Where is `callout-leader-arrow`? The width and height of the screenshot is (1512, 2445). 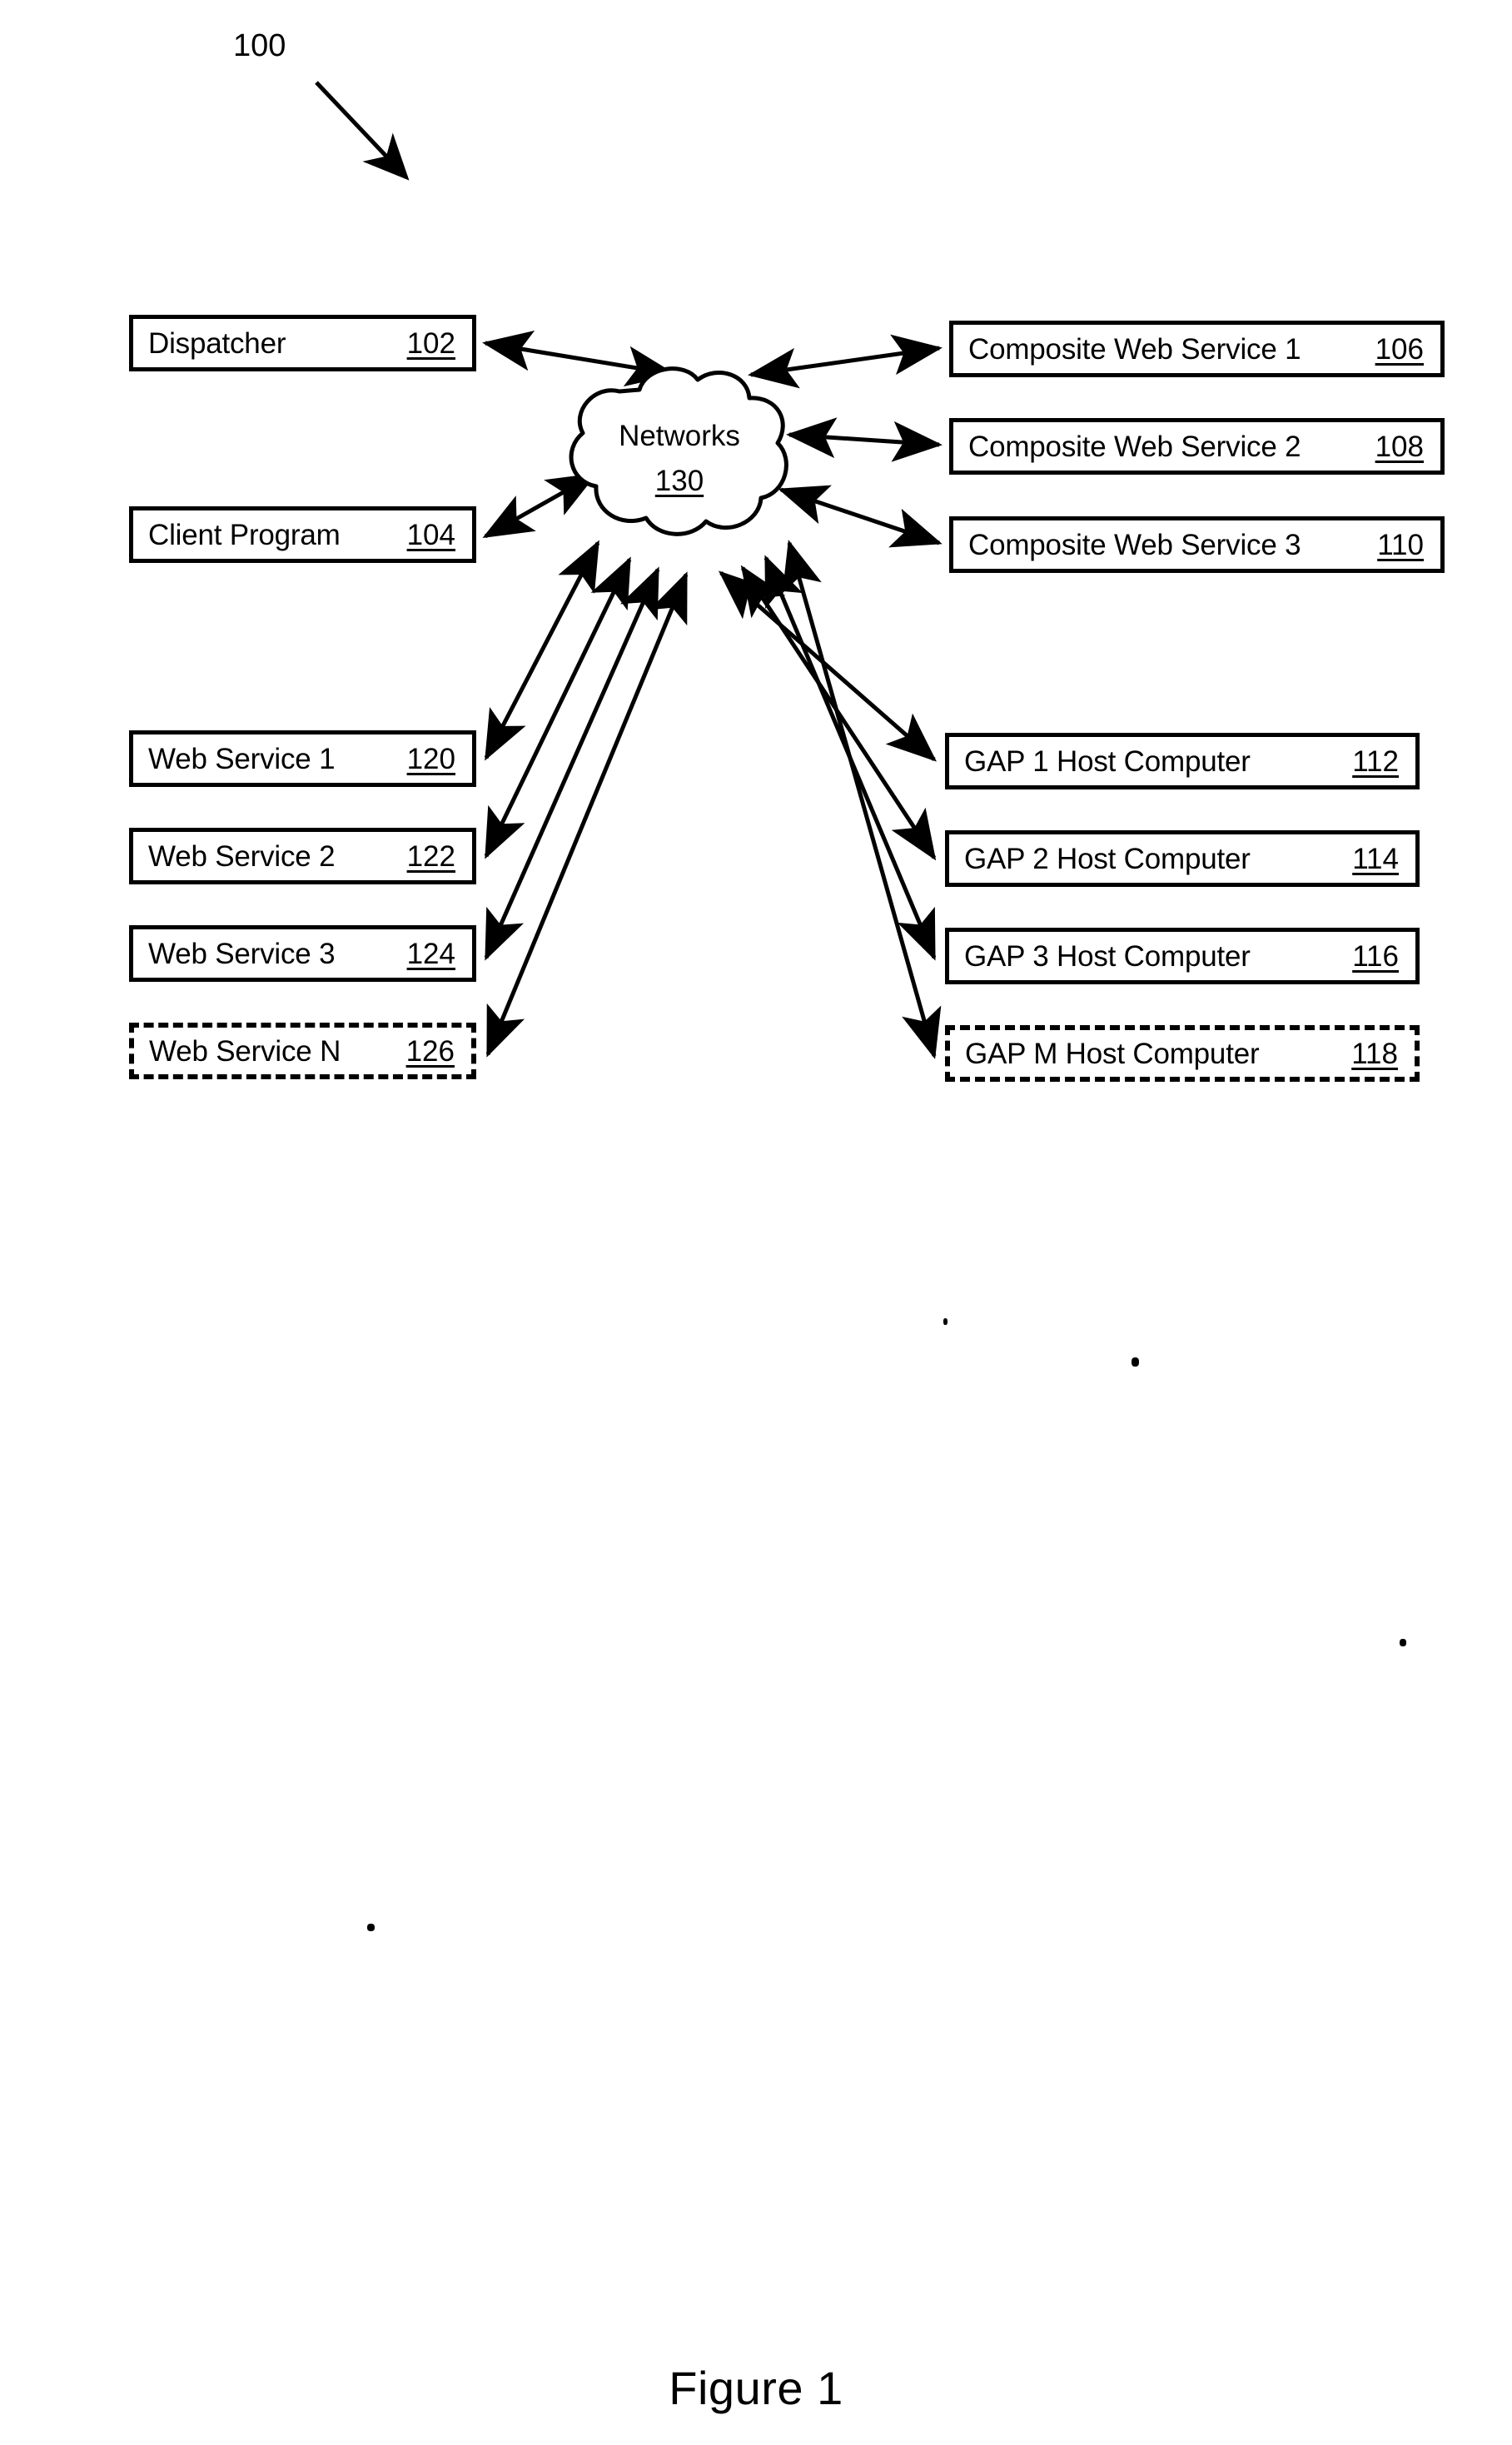
callout-leader-arrow is located at coordinates (363, 131).